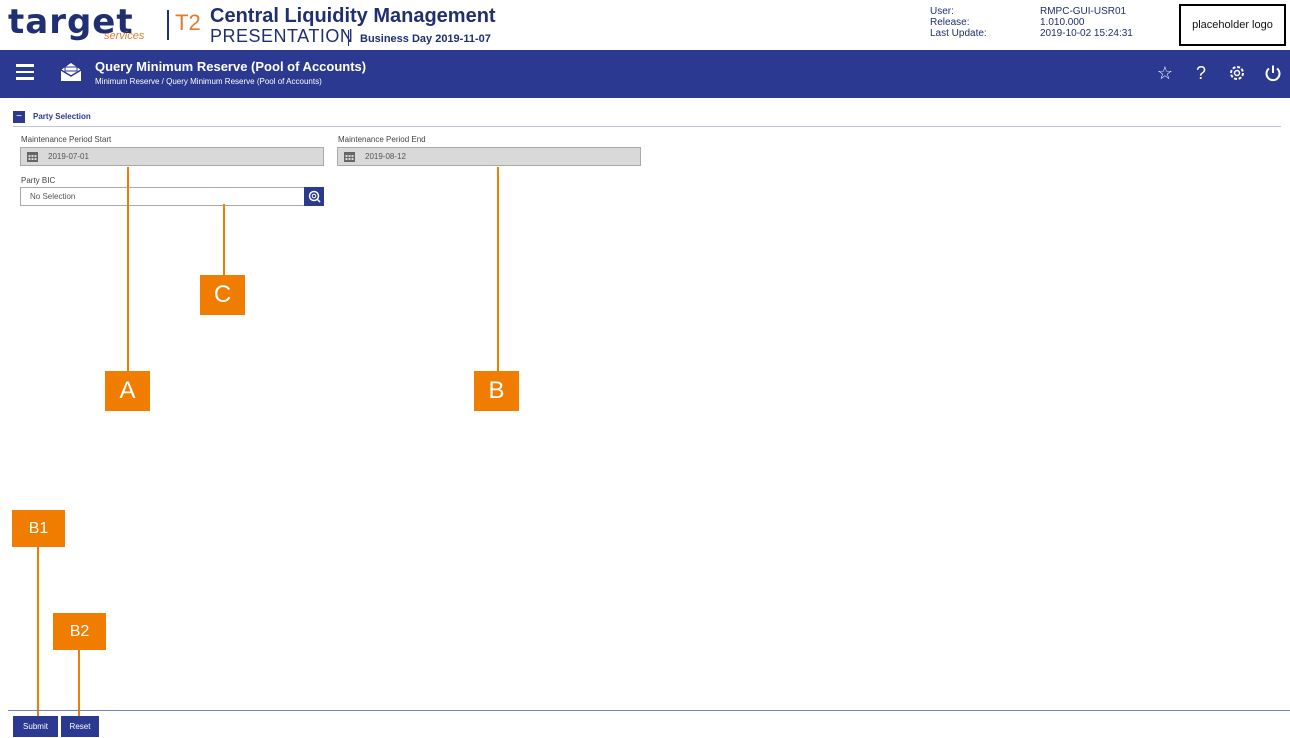 The width and height of the screenshot is (1290, 738). Describe the element at coordinates (231, 66) in the screenshot. I see `page-title: Query Minimum Reserve (Pool of Accounts)` at that location.